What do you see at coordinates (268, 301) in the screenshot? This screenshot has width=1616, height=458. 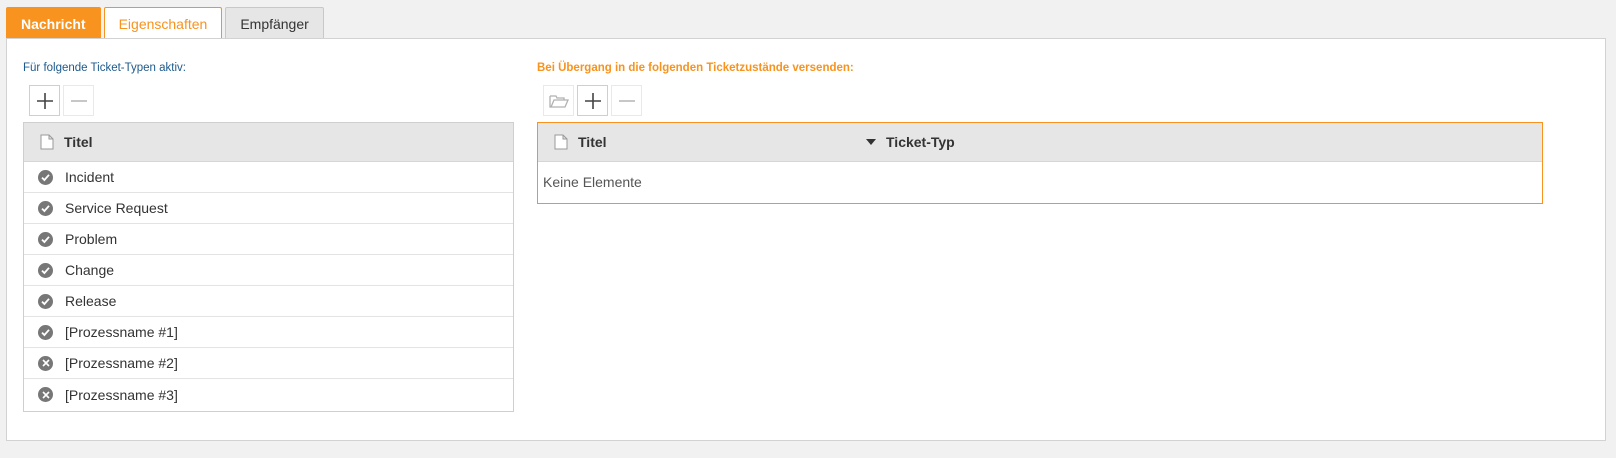 I see `list-item: Release` at bounding box center [268, 301].